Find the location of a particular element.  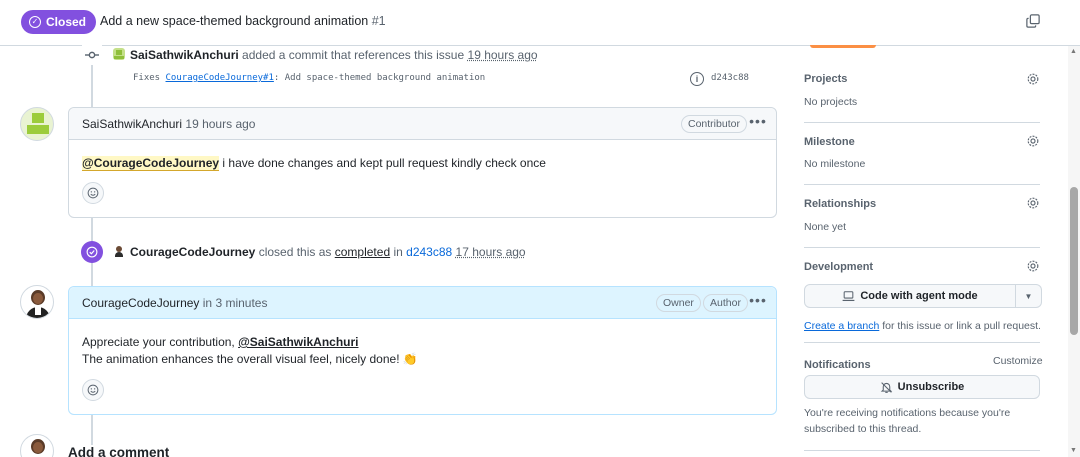

commit-message-prefix: Fixes is located at coordinates (146, 78).